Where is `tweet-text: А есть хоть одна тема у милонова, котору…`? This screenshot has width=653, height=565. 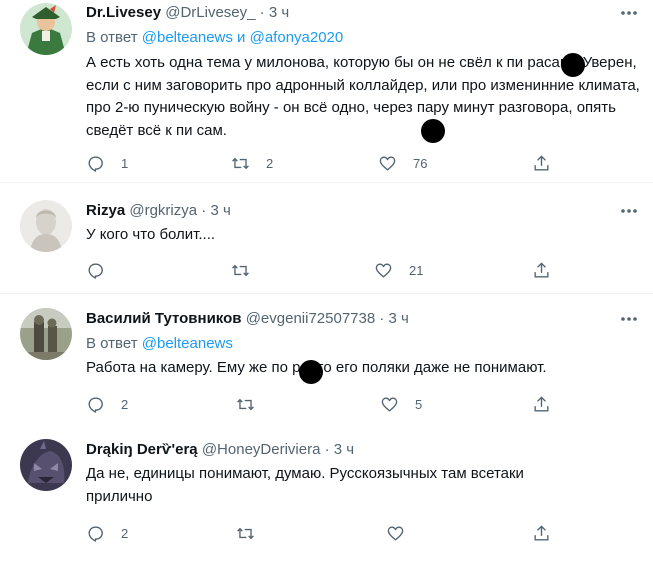
tweet-text: А есть хоть одна тема у милонова, котору… is located at coordinates (363, 96).